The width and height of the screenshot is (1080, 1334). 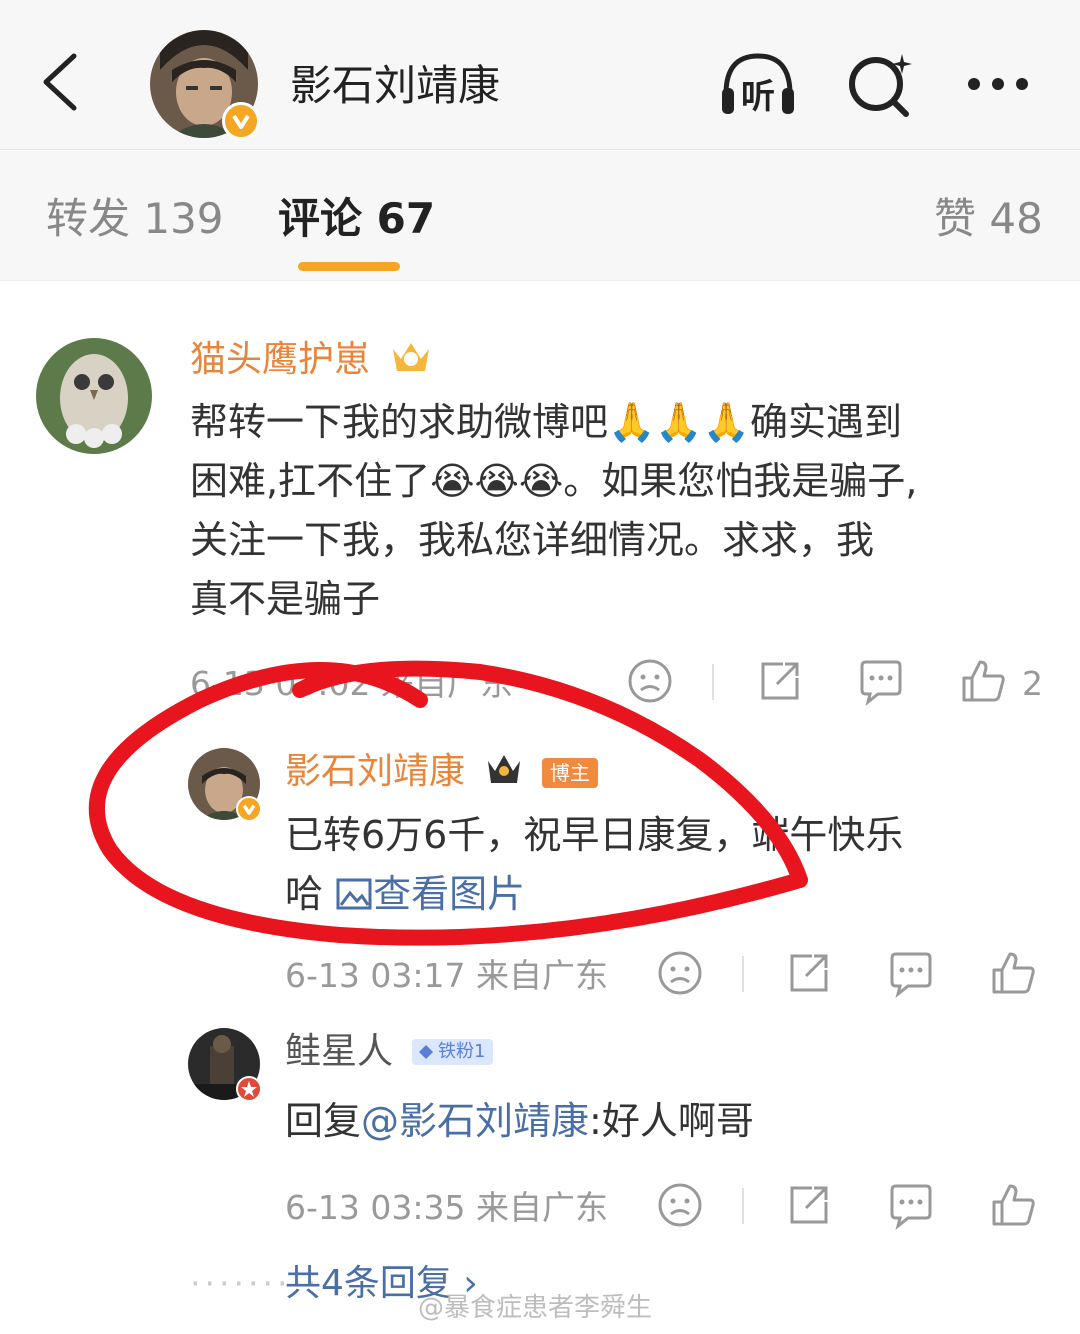 What do you see at coordinates (475, 1121) in the screenshot?
I see `mention-link: @影石刘靖康` at bounding box center [475, 1121].